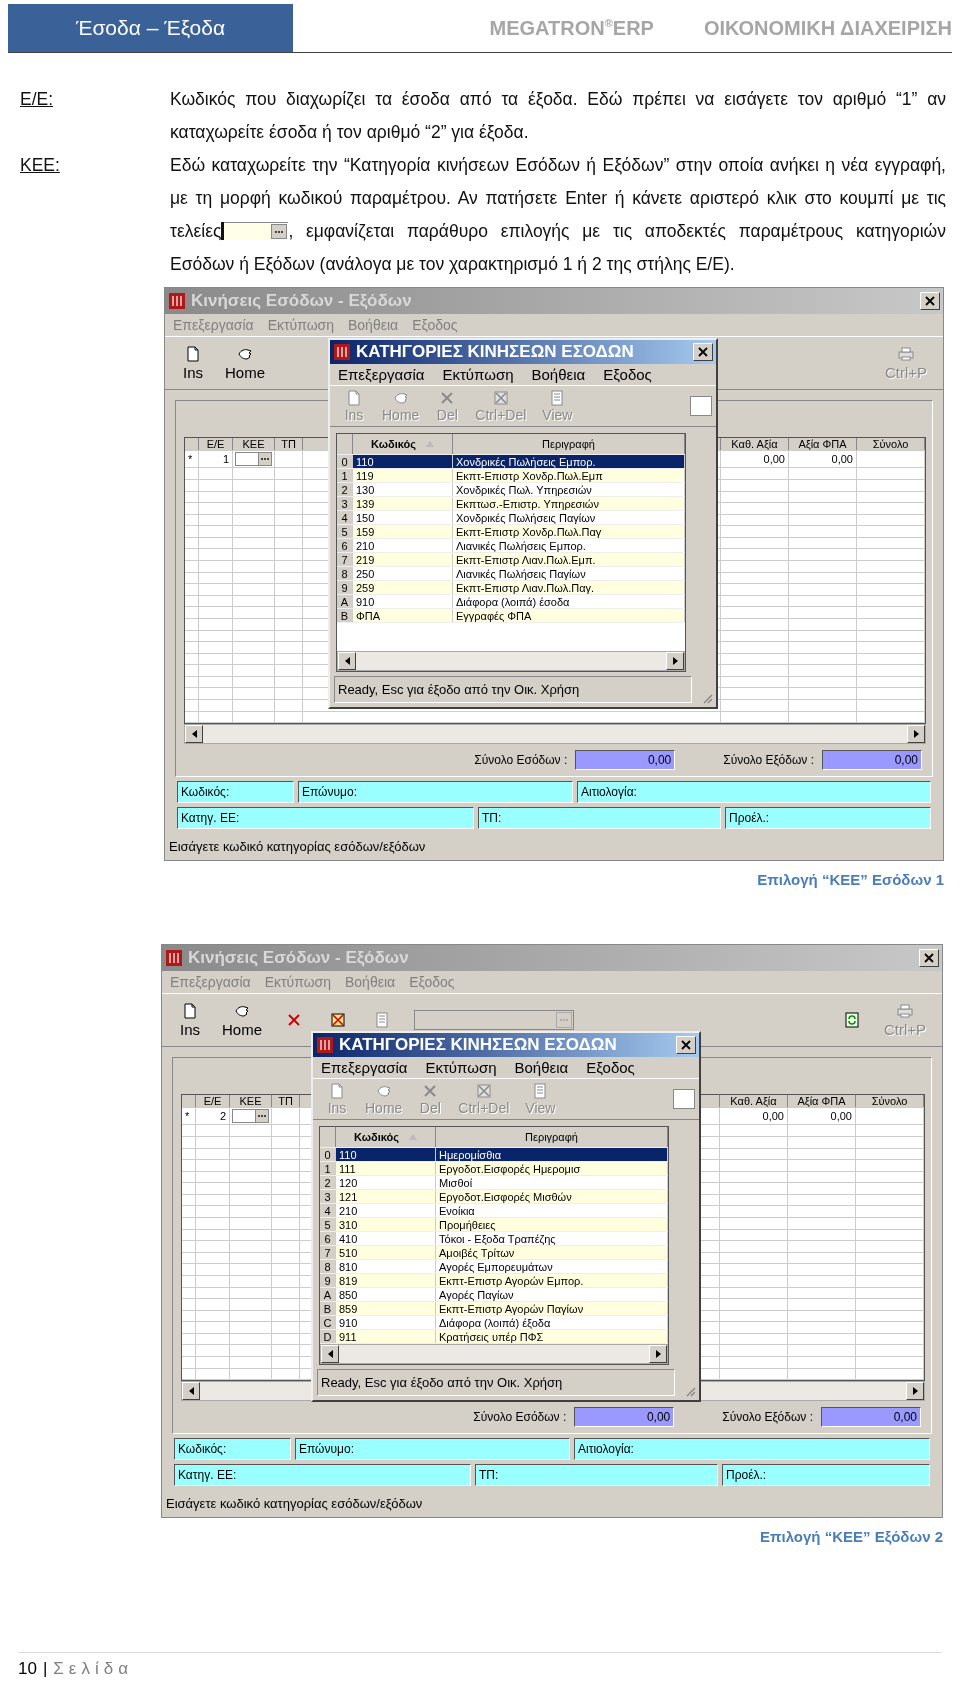  What do you see at coordinates (386, 1336) in the screenshot?
I see `table-cell: 911` at bounding box center [386, 1336].